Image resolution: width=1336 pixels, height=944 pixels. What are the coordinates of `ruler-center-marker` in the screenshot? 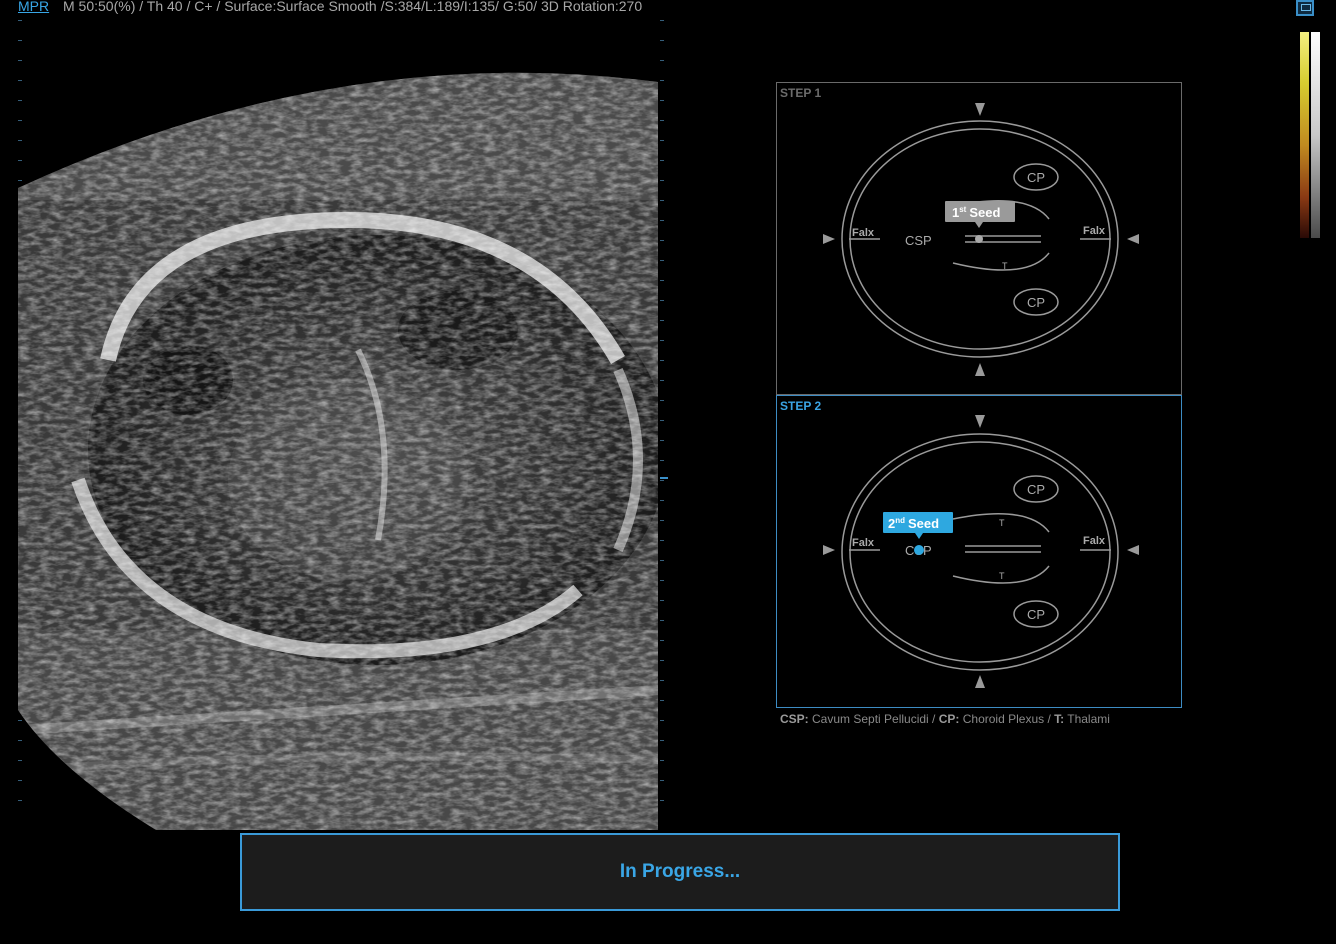 It's located at (664, 478).